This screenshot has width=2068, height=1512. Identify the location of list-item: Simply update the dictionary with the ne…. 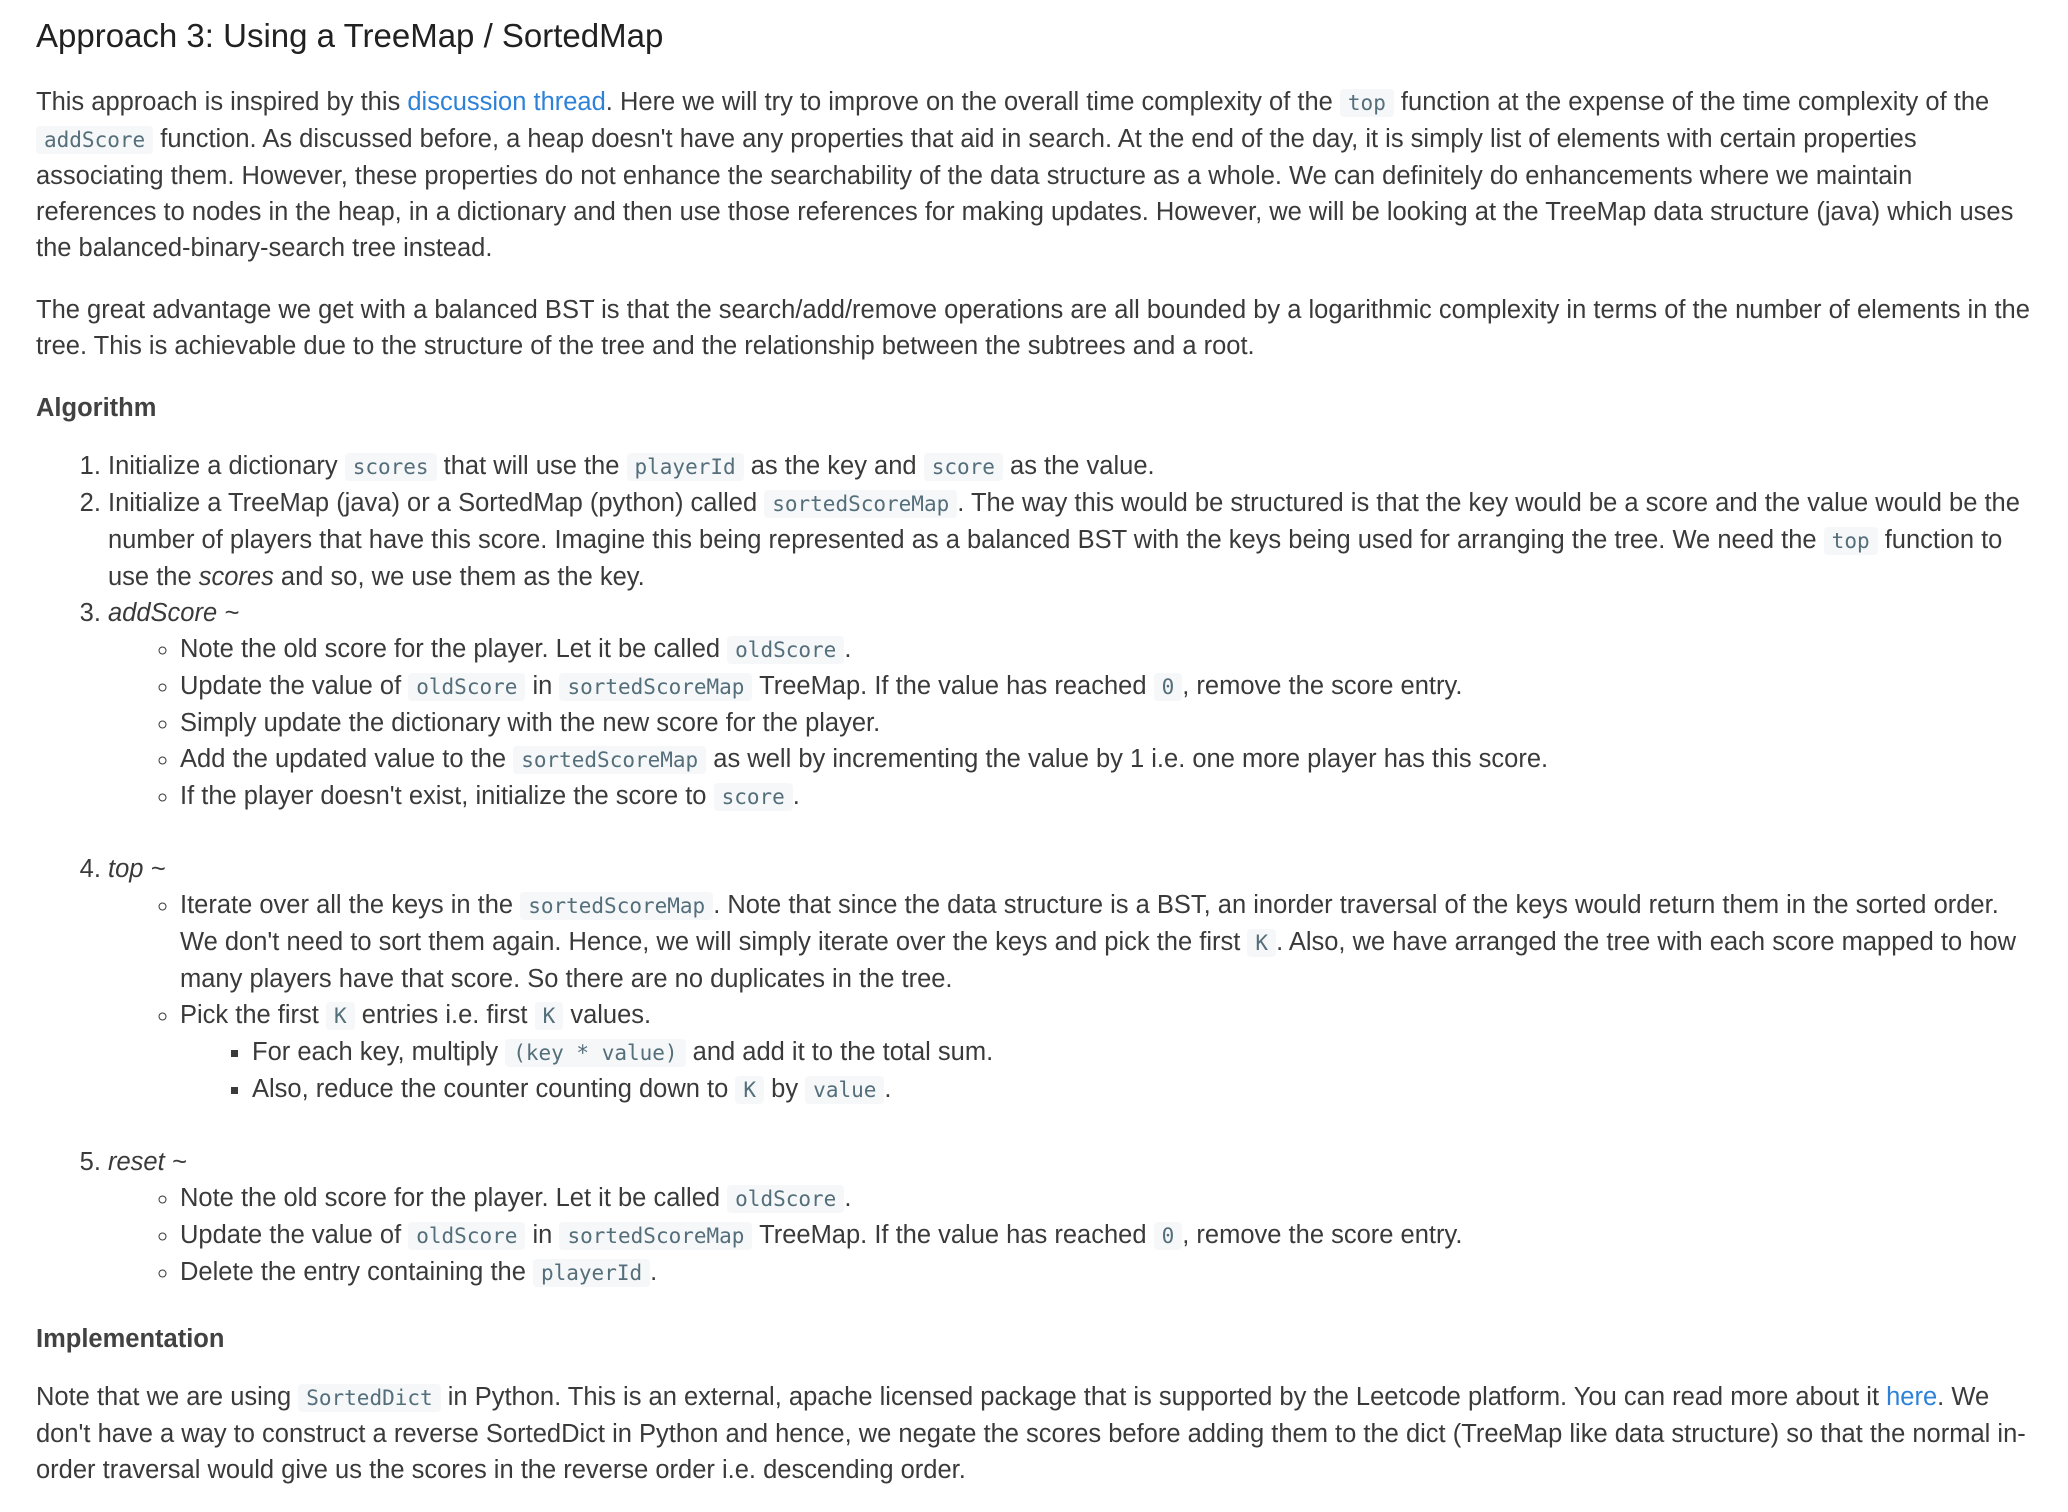
(1106, 723).